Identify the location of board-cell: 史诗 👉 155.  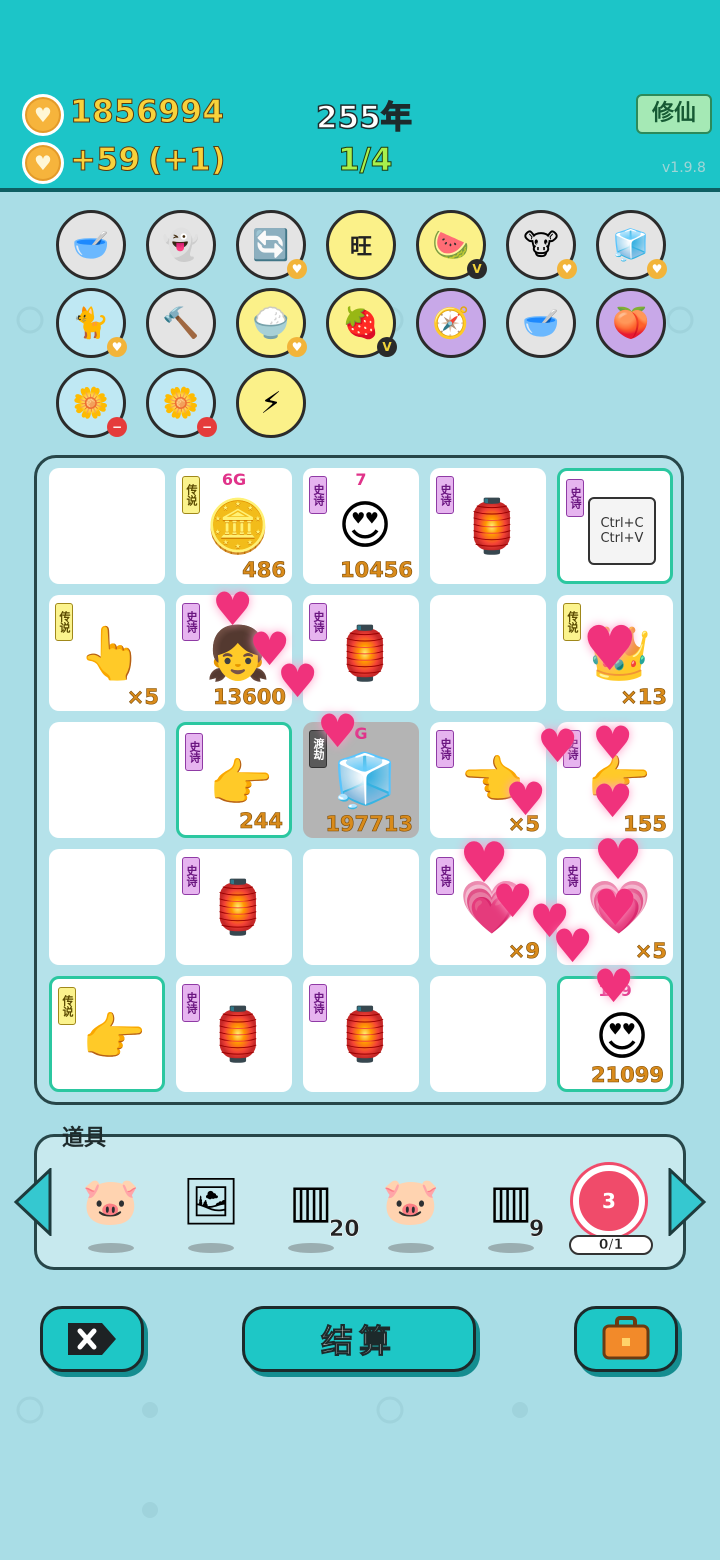
(615, 780).